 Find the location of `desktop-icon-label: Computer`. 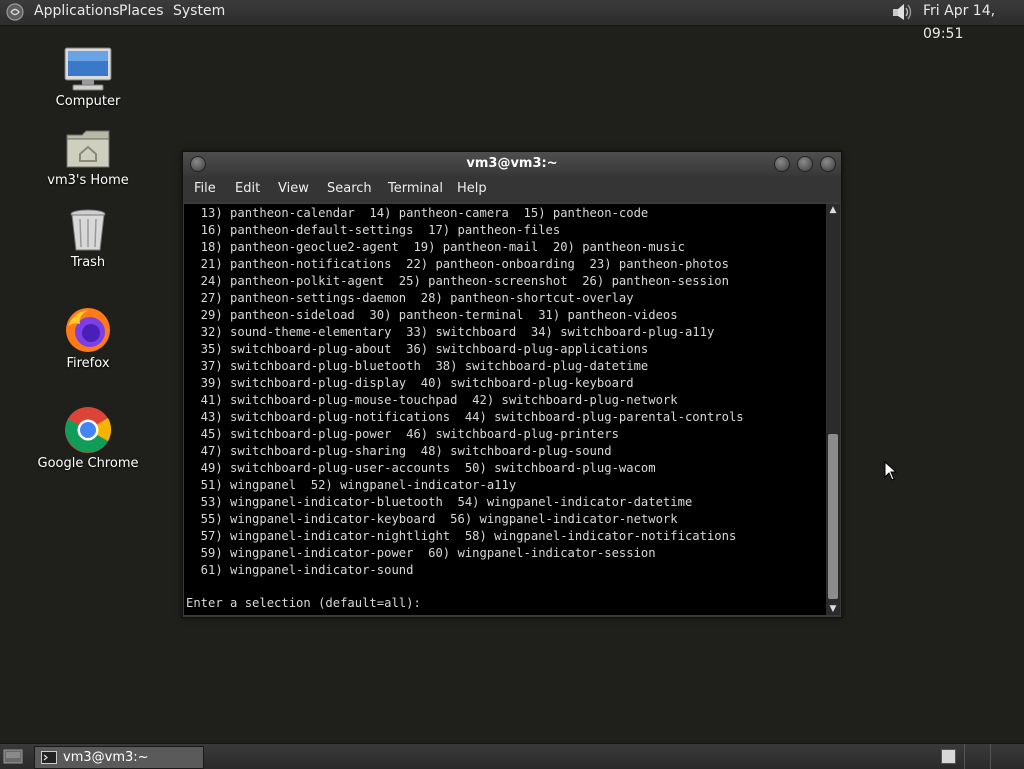

desktop-icon-label: Computer is located at coordinates (88, 101).